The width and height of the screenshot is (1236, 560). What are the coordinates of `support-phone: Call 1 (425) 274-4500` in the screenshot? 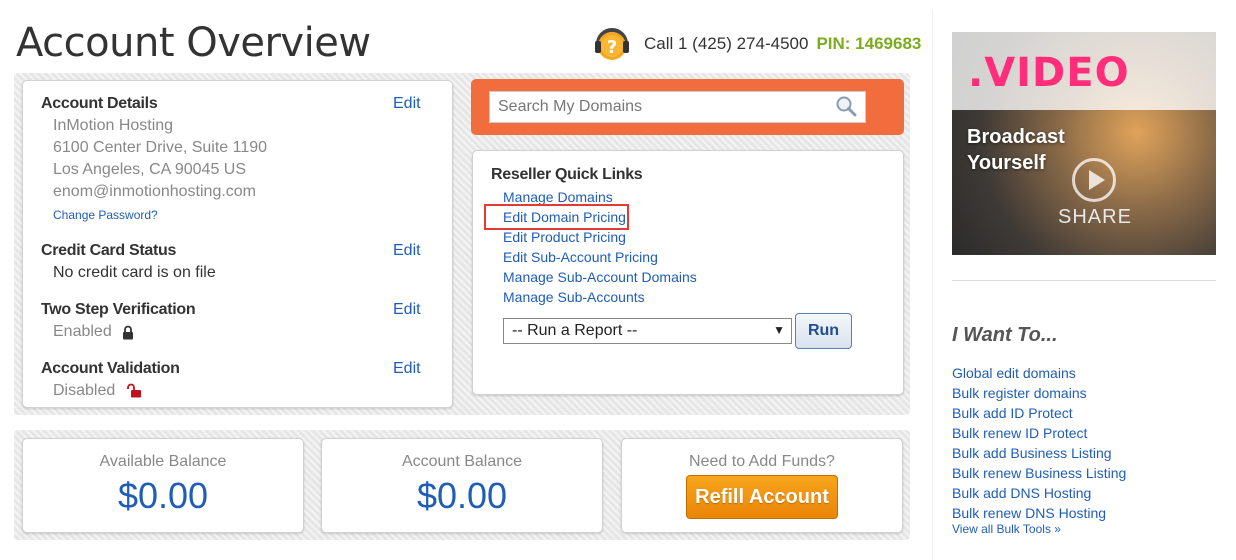 It's located at (726, 43).